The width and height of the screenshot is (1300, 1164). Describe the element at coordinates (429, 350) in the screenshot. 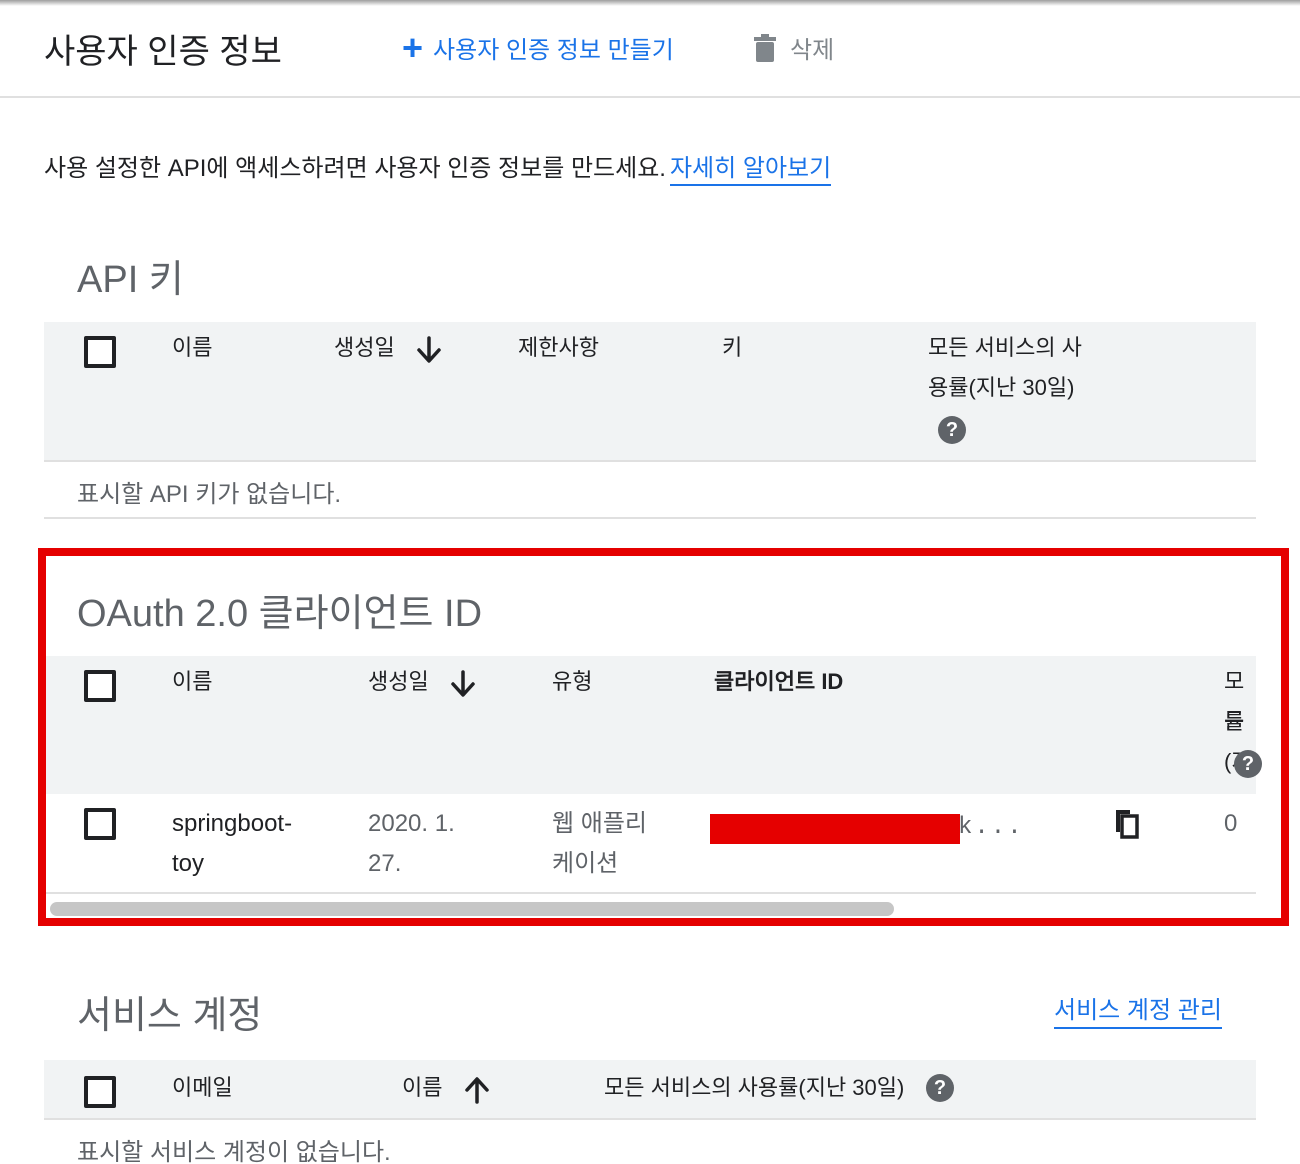

I see `arrow-down-icon` at that location.